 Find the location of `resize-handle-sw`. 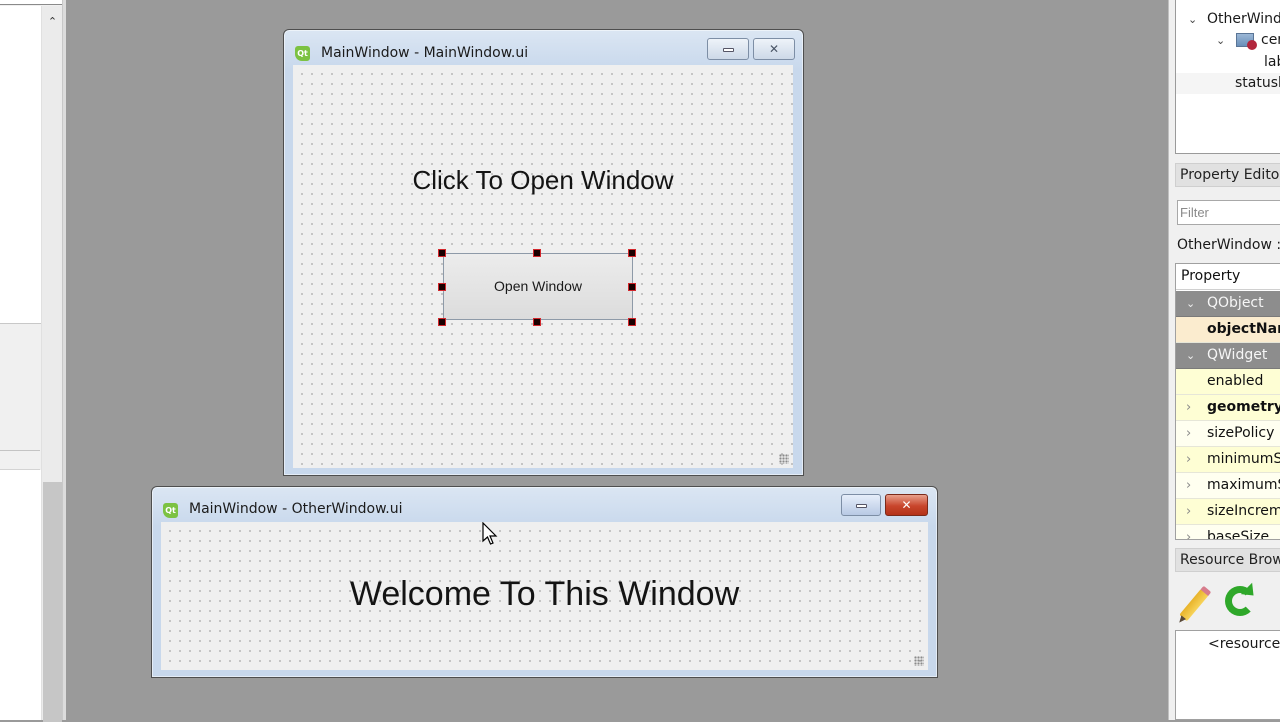

resize-handle-sw is located at coordinates (442, 322).